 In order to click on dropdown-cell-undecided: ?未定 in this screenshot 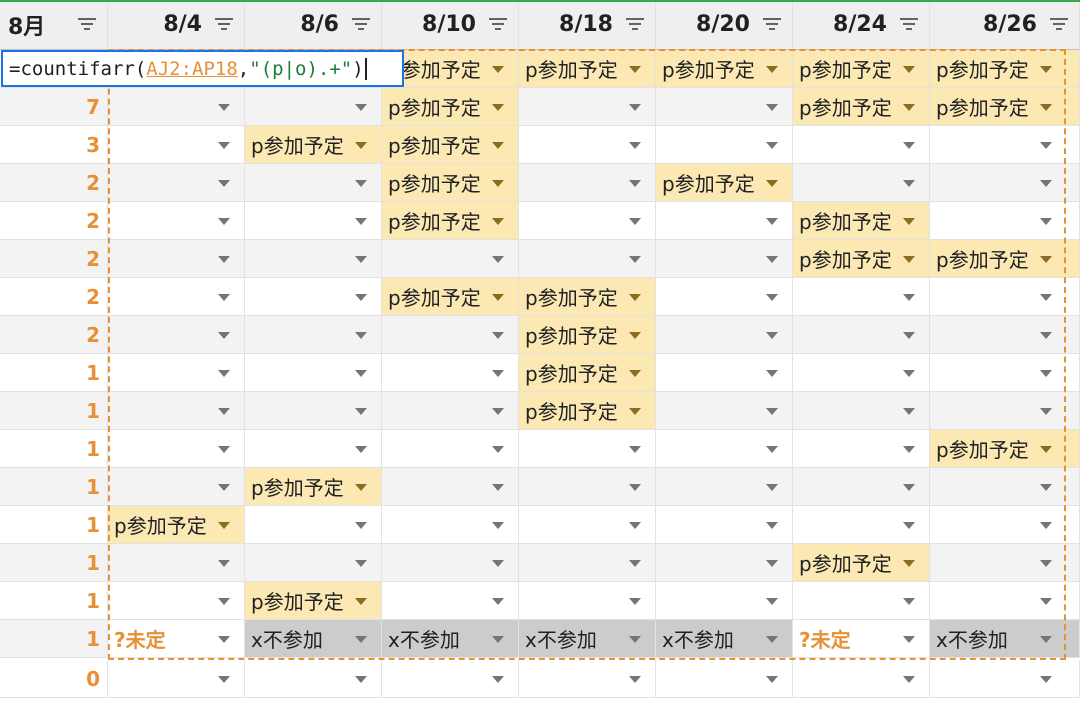, I will do `click(176, 639)`.